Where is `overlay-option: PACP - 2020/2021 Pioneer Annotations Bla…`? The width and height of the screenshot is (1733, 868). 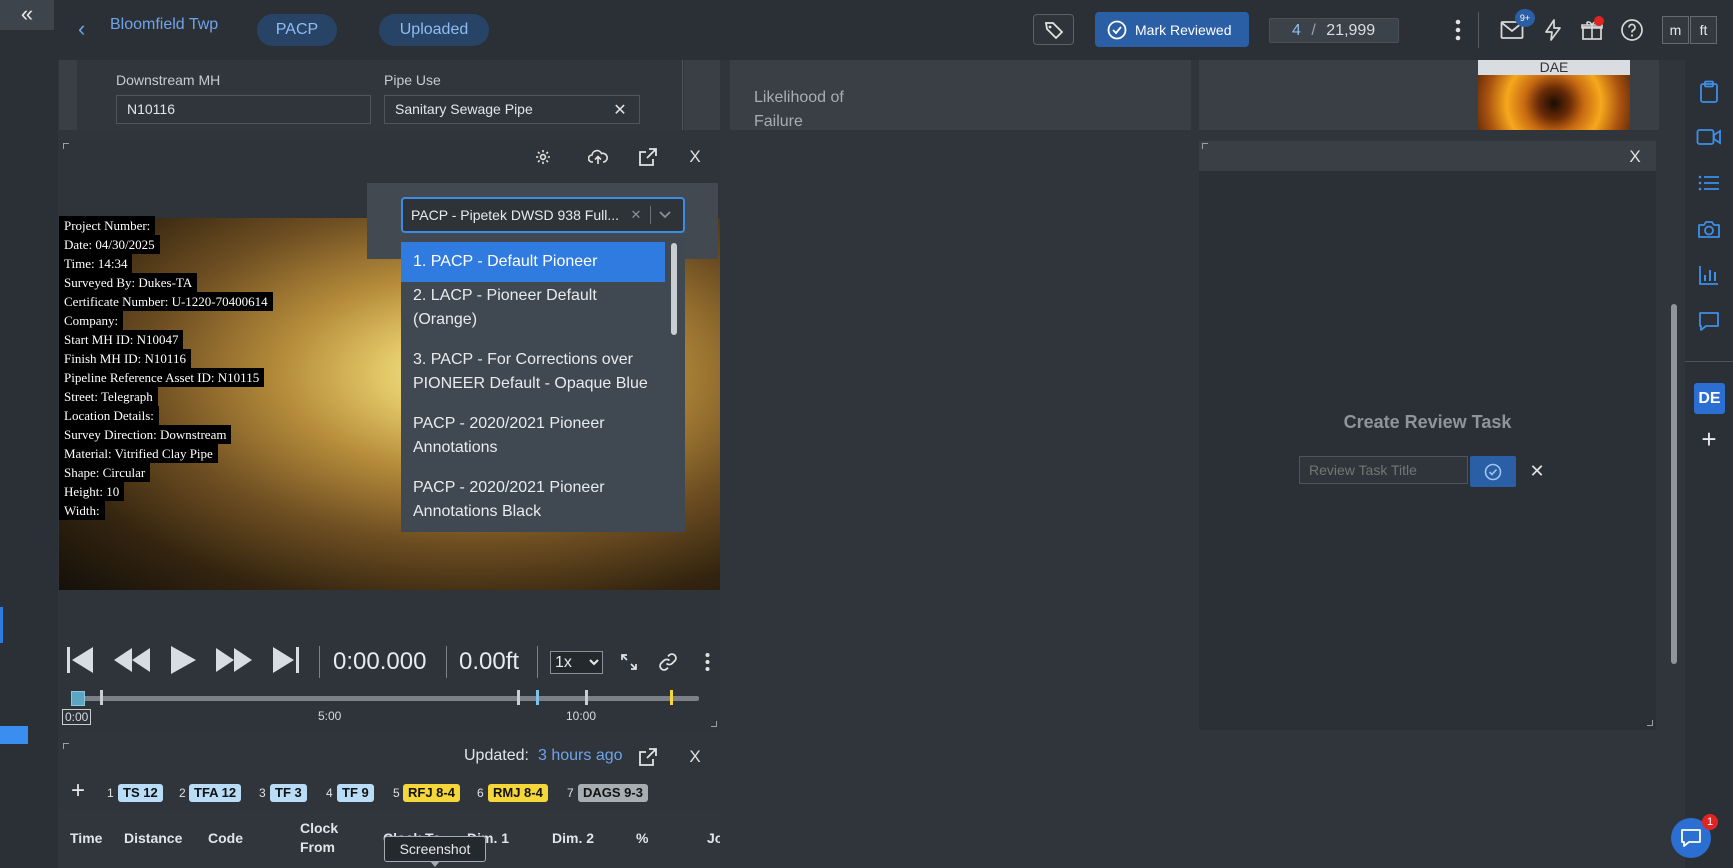
overlay-option: PACP - 2020/2021 Pioneer Annotations Bla… is located at coordinates (533, 500).